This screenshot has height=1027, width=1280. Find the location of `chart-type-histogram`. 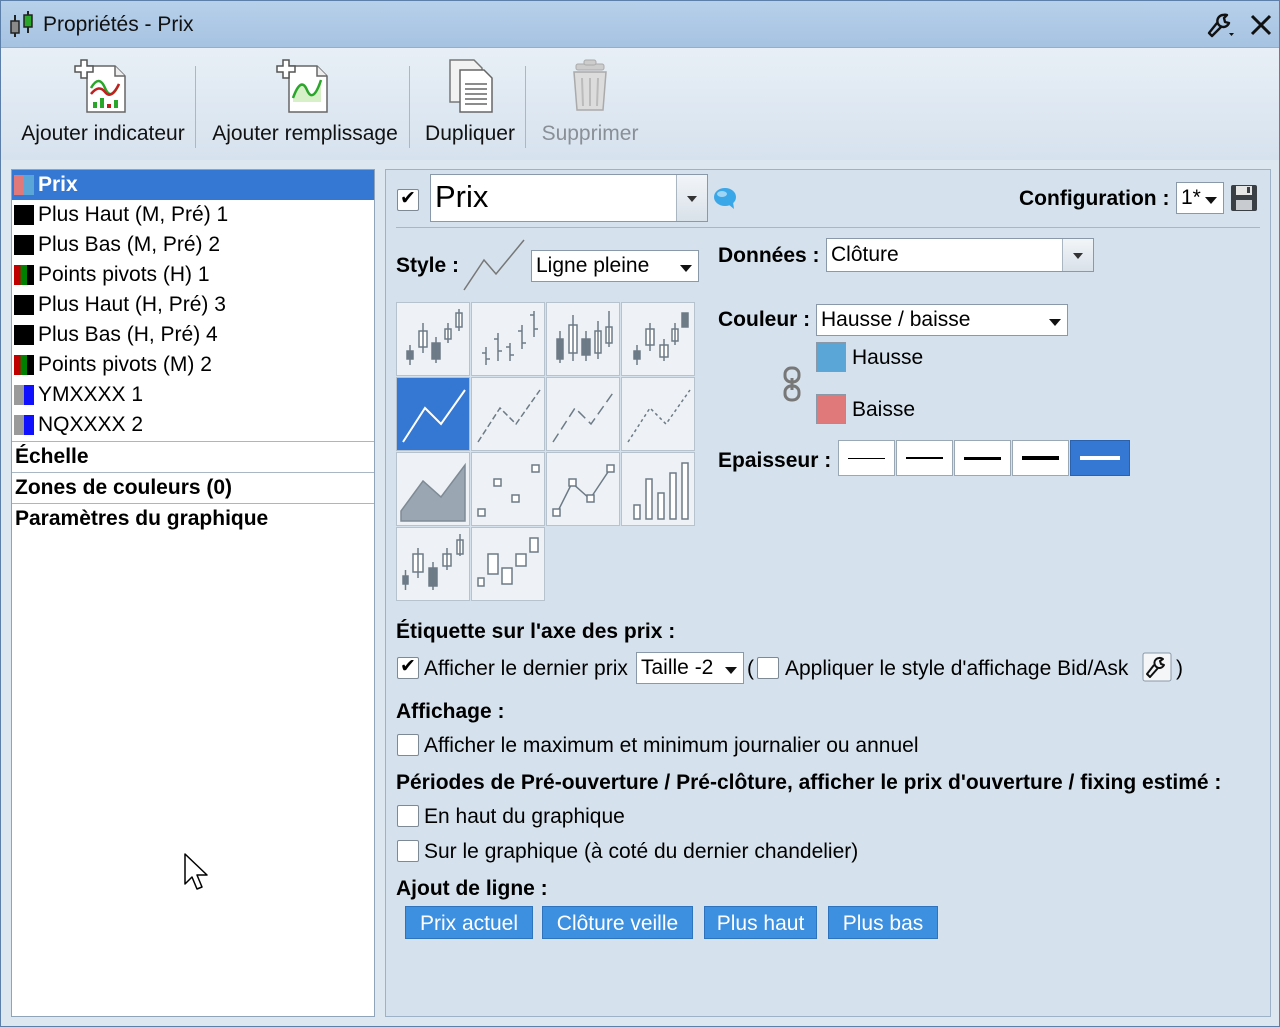

chart-type-histogram is located at coordinates (658, 489).